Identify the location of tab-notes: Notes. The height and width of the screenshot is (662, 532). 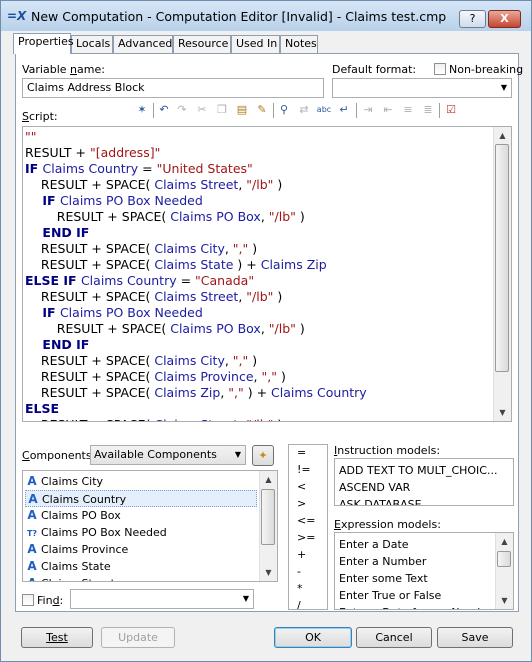
(299, 44).